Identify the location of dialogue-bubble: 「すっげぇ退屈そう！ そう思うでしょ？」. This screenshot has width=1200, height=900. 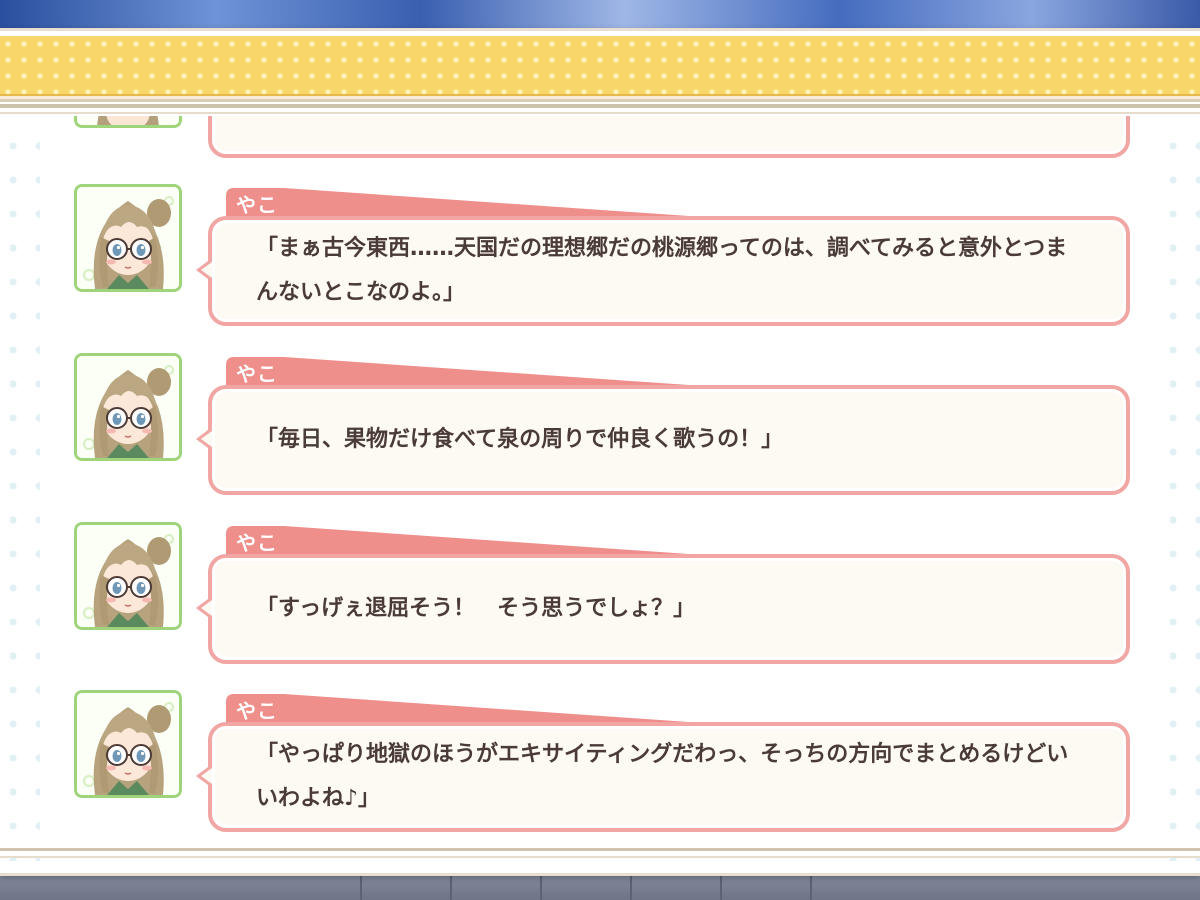
(663, 609).